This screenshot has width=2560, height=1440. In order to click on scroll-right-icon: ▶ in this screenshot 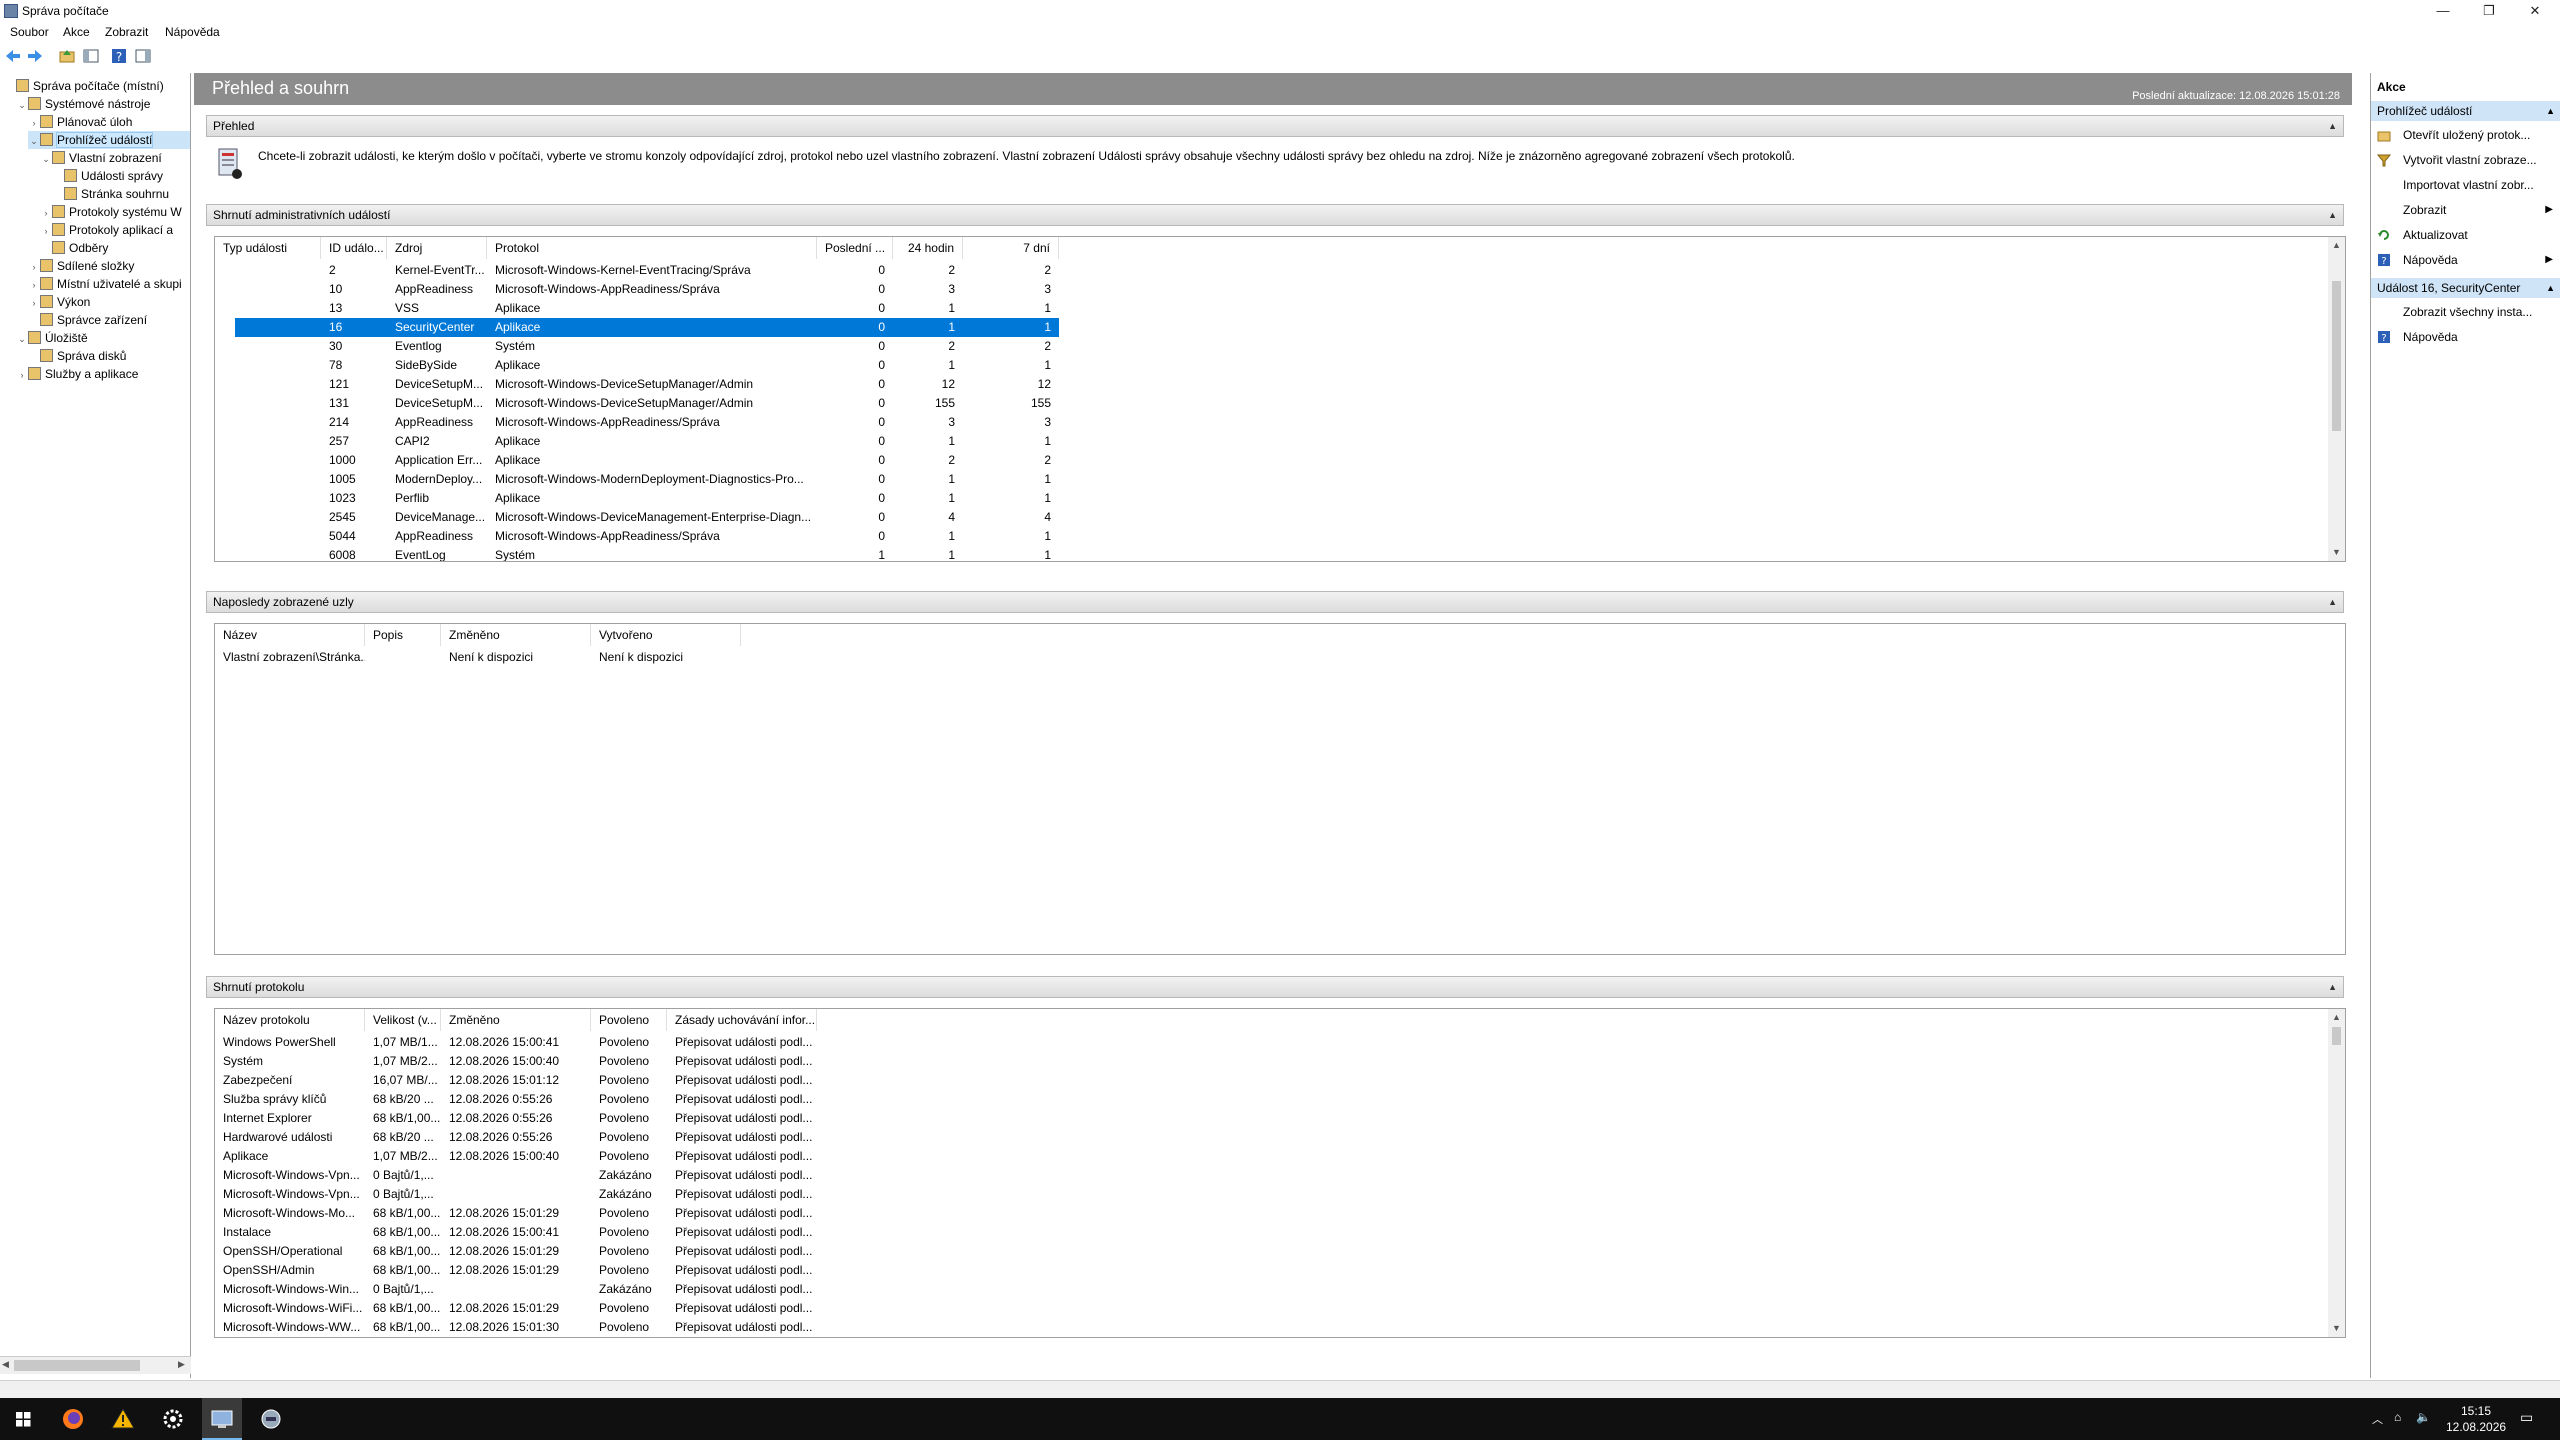, I will do `click(181, 1364)`.